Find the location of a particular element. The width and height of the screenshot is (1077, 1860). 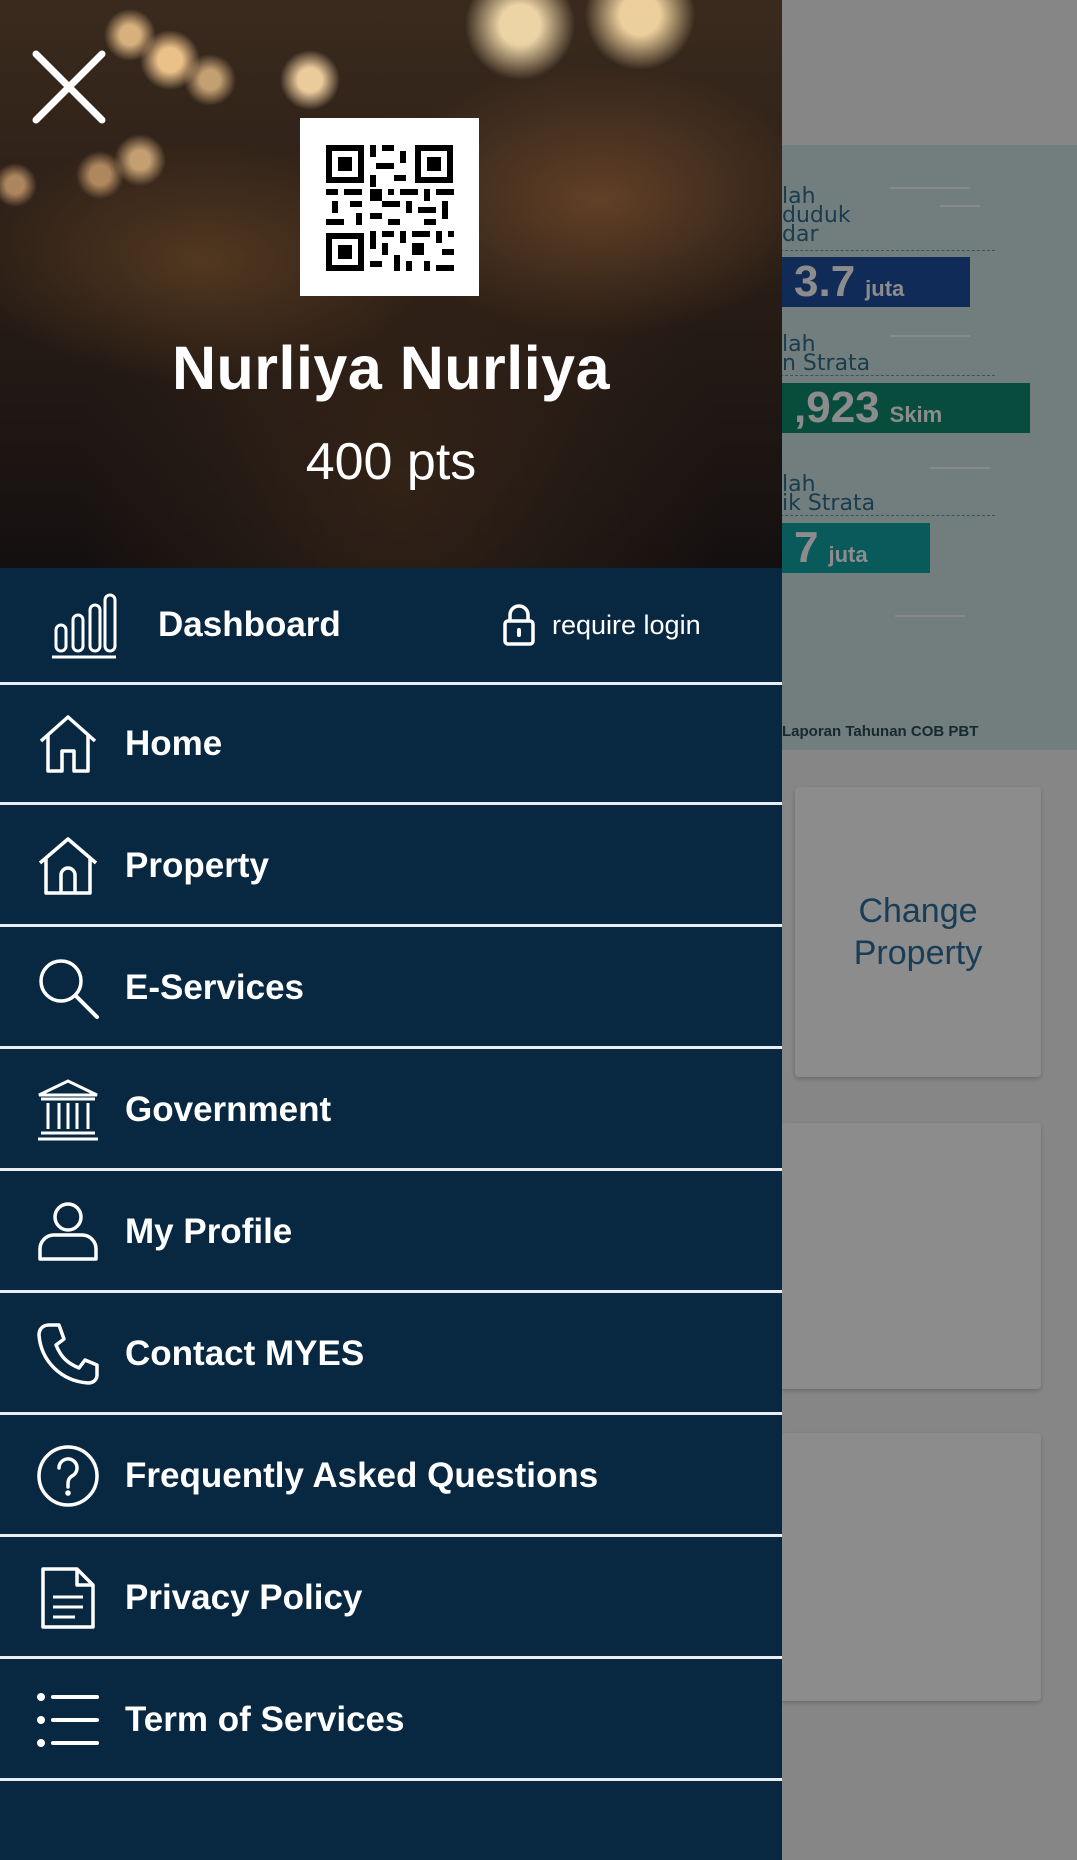

phone-icon is located at coordinates (68, 1353).